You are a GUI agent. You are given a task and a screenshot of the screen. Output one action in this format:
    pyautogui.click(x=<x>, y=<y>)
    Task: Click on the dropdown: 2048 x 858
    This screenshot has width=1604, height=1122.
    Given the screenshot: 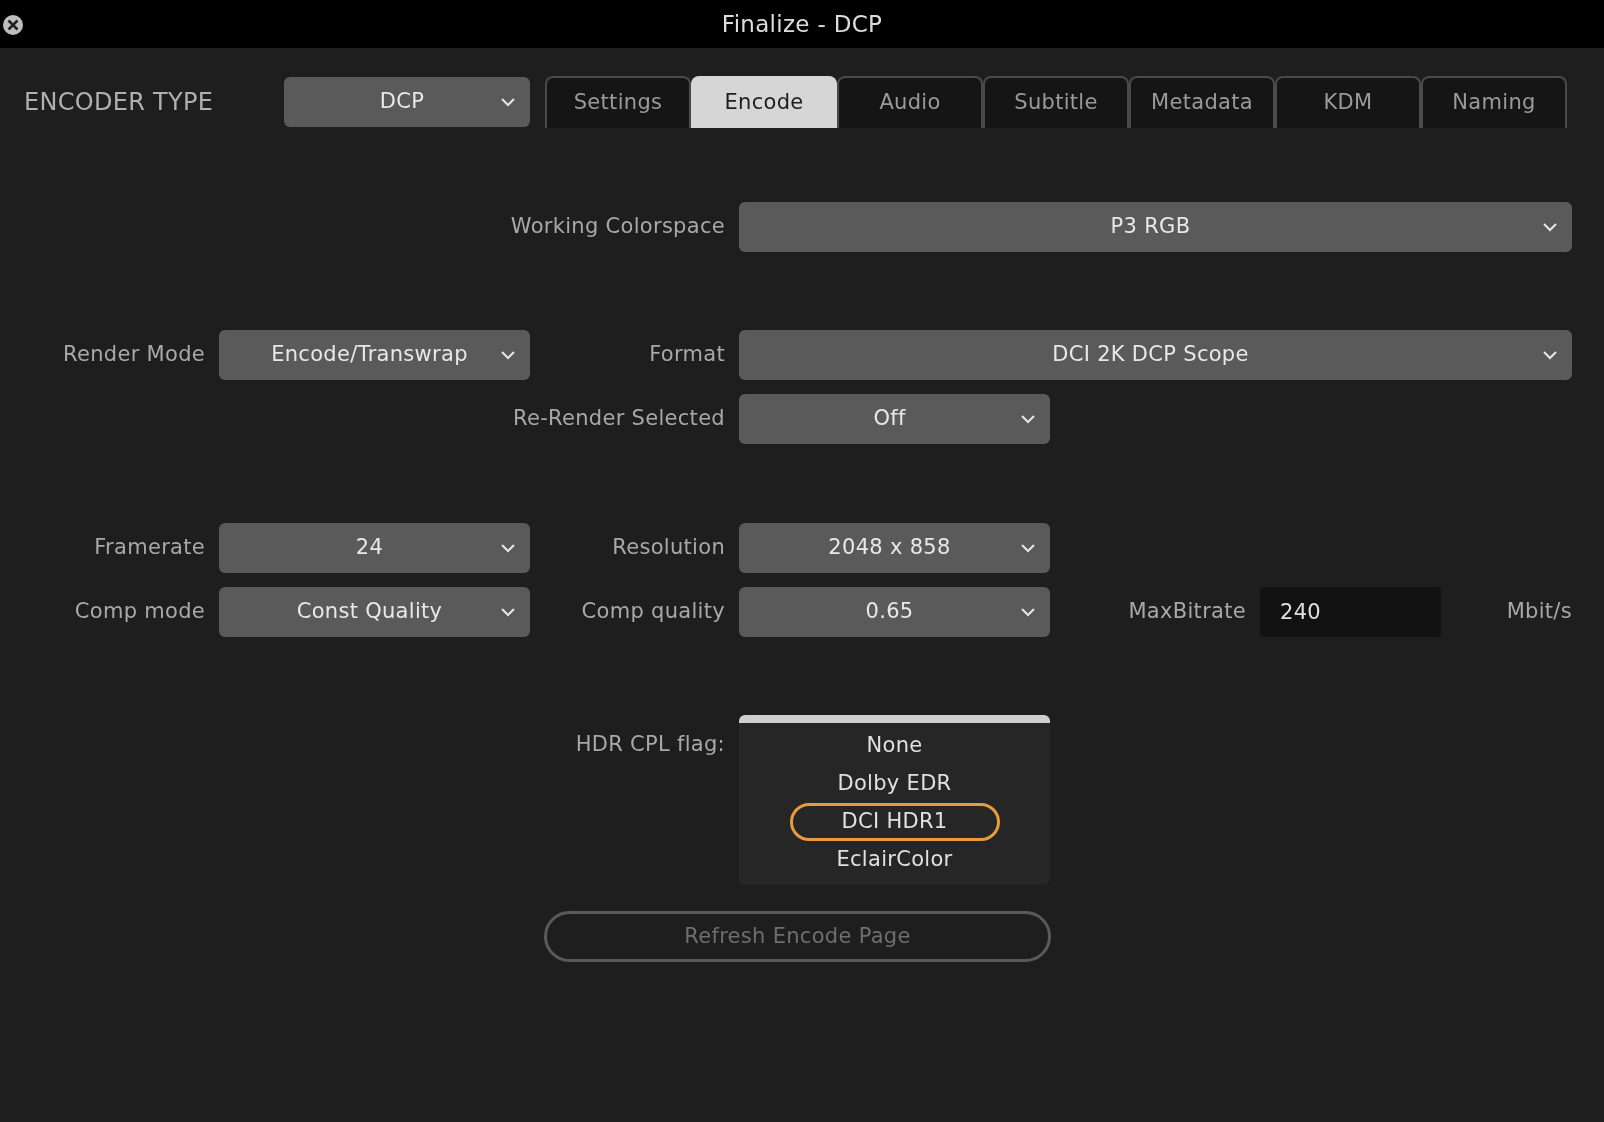 What is the action you would take?
    pyautogui.click(x=894, y=548)
    